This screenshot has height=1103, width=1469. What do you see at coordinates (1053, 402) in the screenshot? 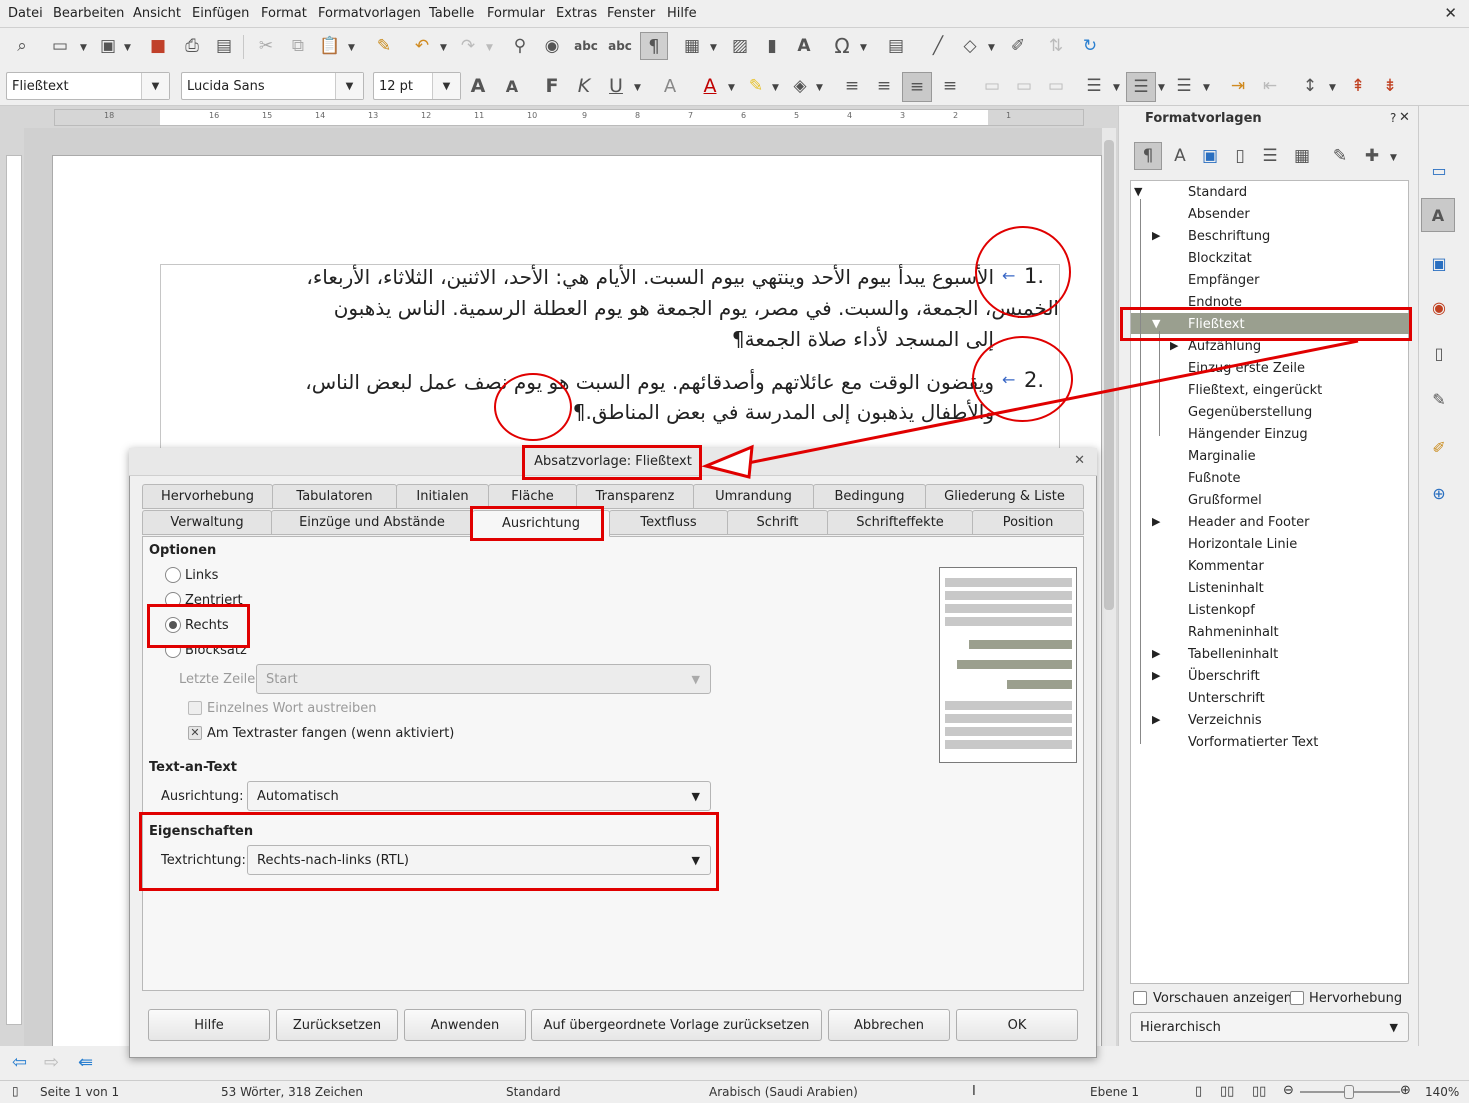
I see `annotation-arrow-line` at bounding box center [1053, 402].